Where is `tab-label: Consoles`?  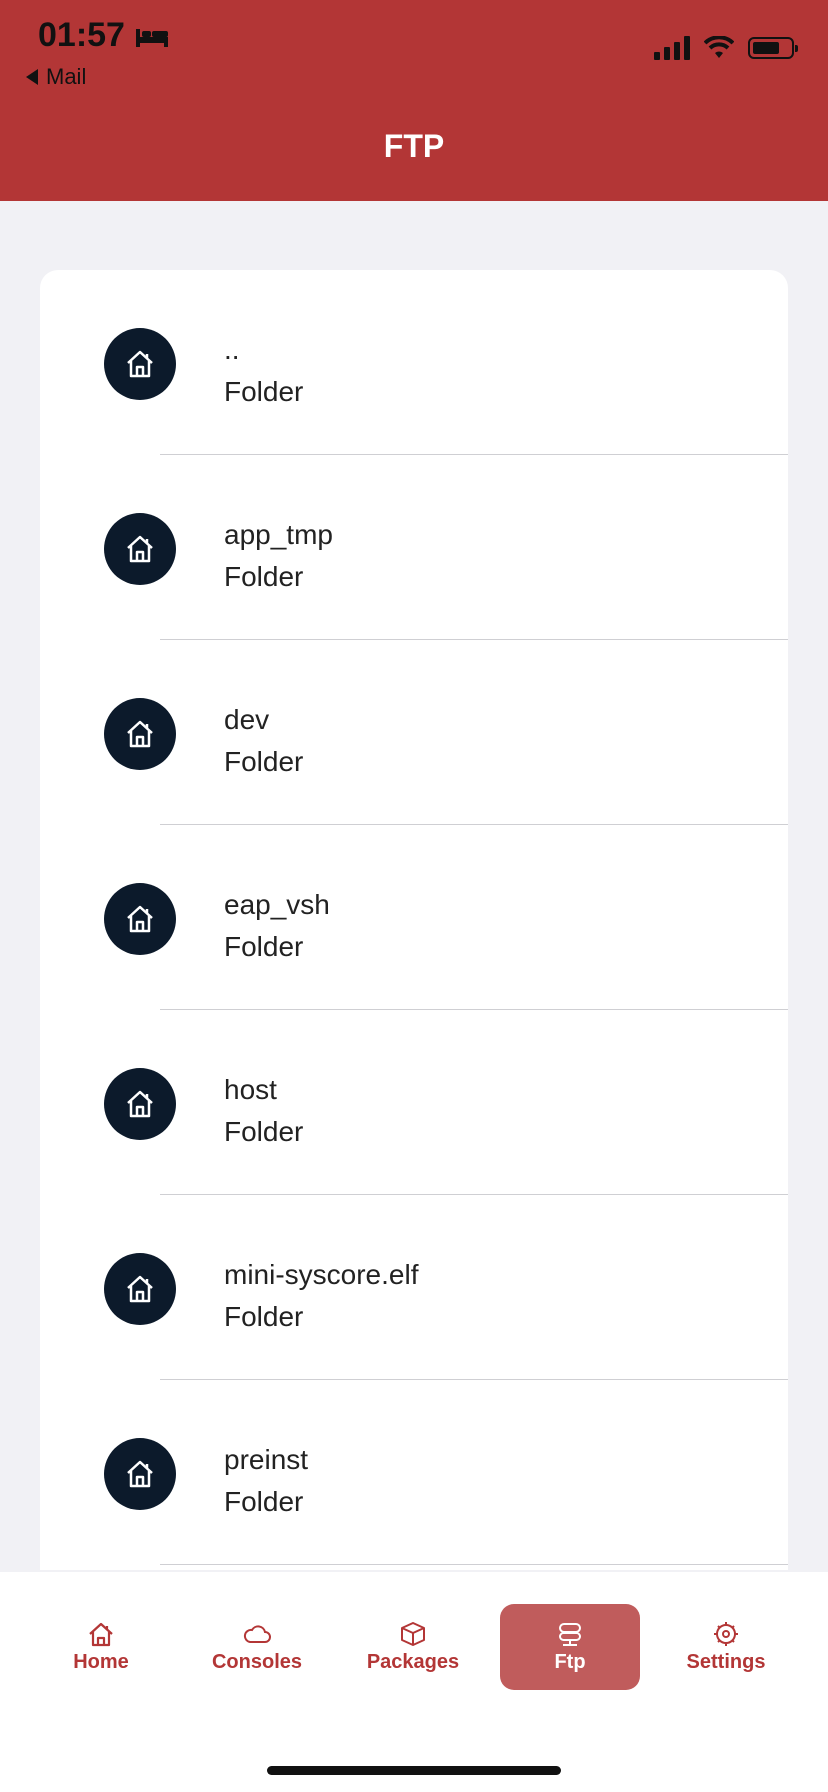 tab-label: Consoles is located at coordinates (257, 1661).